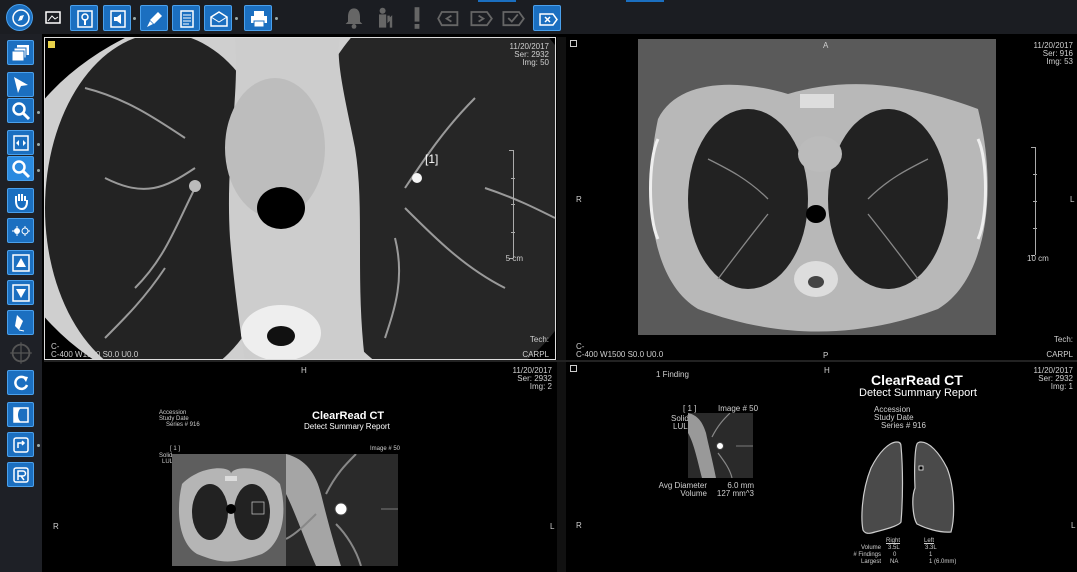 This screenshot has width=1077, height=572. Describe the element at coordinates (20, 142) in the screenshot. I see `fit-icon` at that location.